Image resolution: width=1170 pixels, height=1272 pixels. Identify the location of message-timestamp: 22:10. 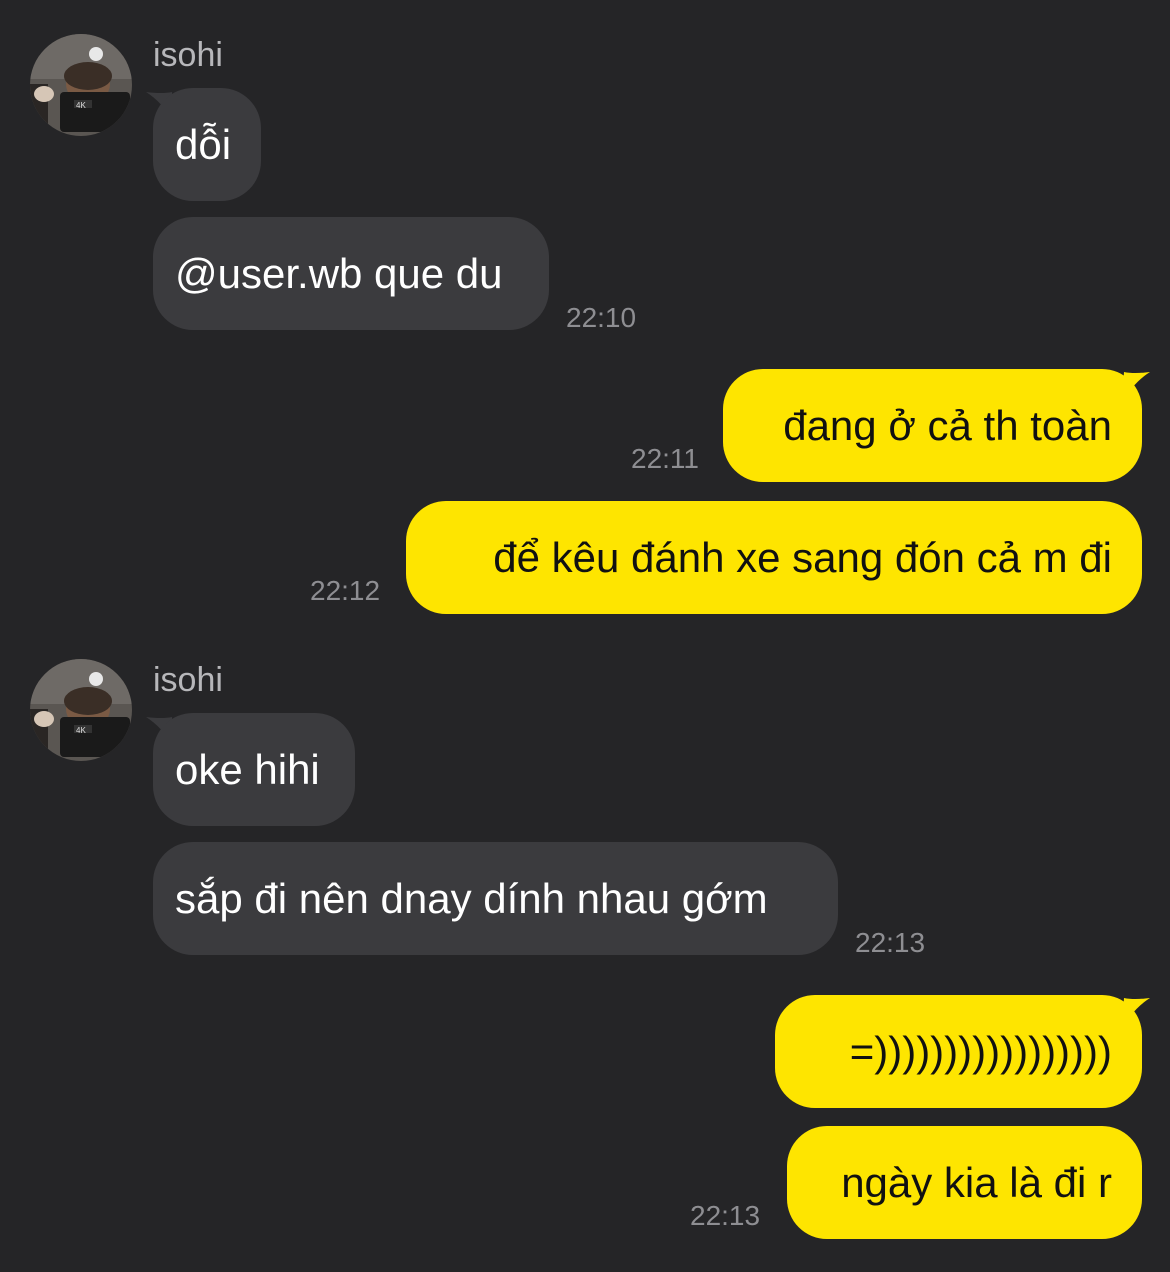
(601, 317).